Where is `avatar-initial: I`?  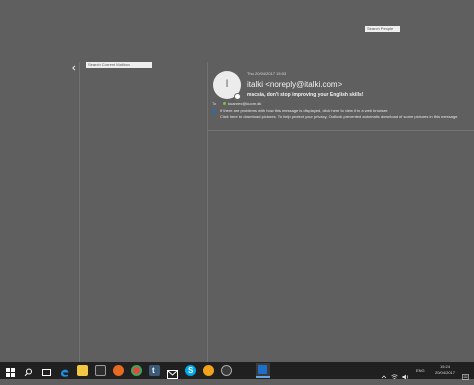 avatar-initial: I is located at coordinates (227, 84).